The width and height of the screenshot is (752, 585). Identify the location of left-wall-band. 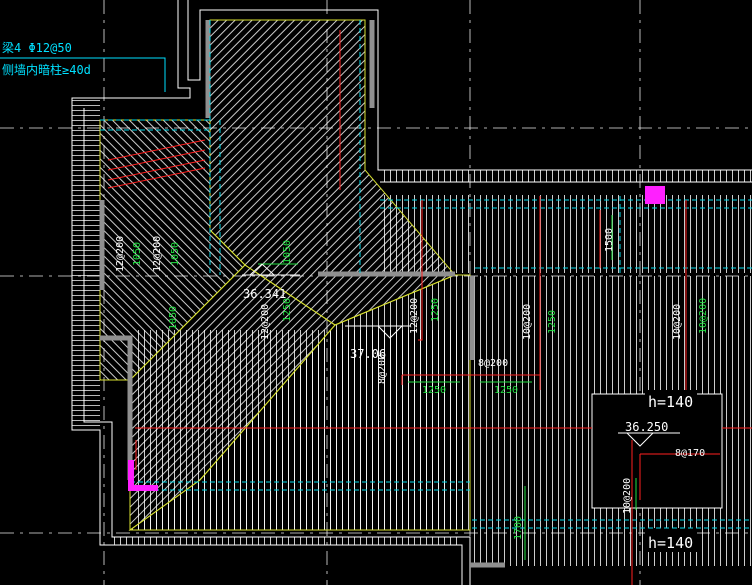
(86, 264).